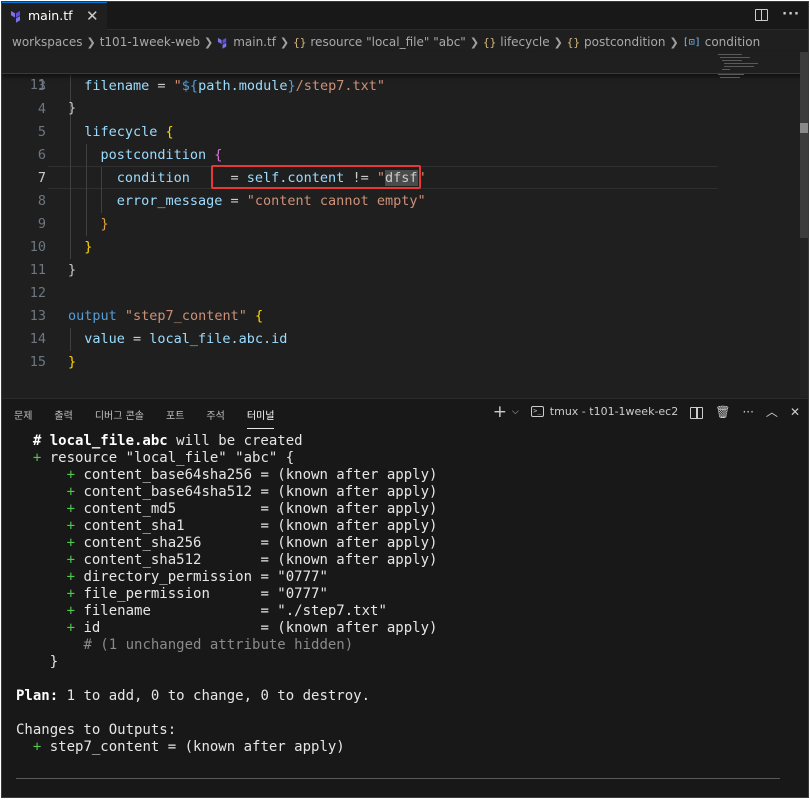 This screenshot has width=810, height=800. What do you see at coordinates (41, 224) in the screenshot?
I see `line-number: 9` at bounding box center [41, 224].